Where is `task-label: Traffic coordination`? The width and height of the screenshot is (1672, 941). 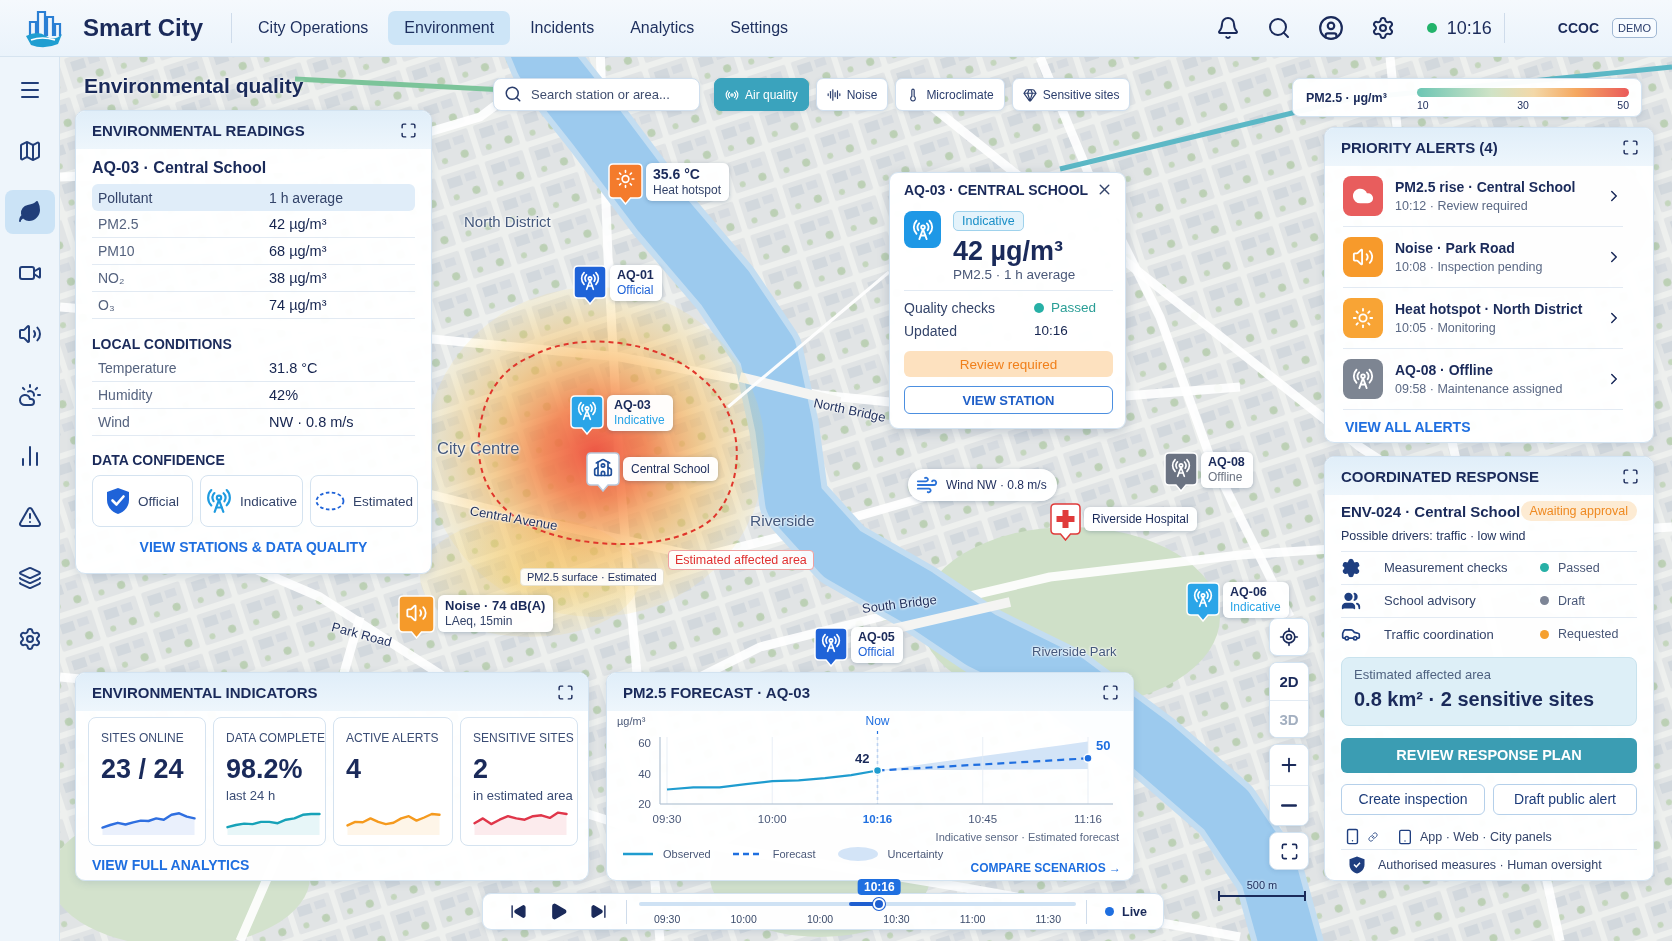 task-label: Traffic coordination is located at coordinates (1439, 634).